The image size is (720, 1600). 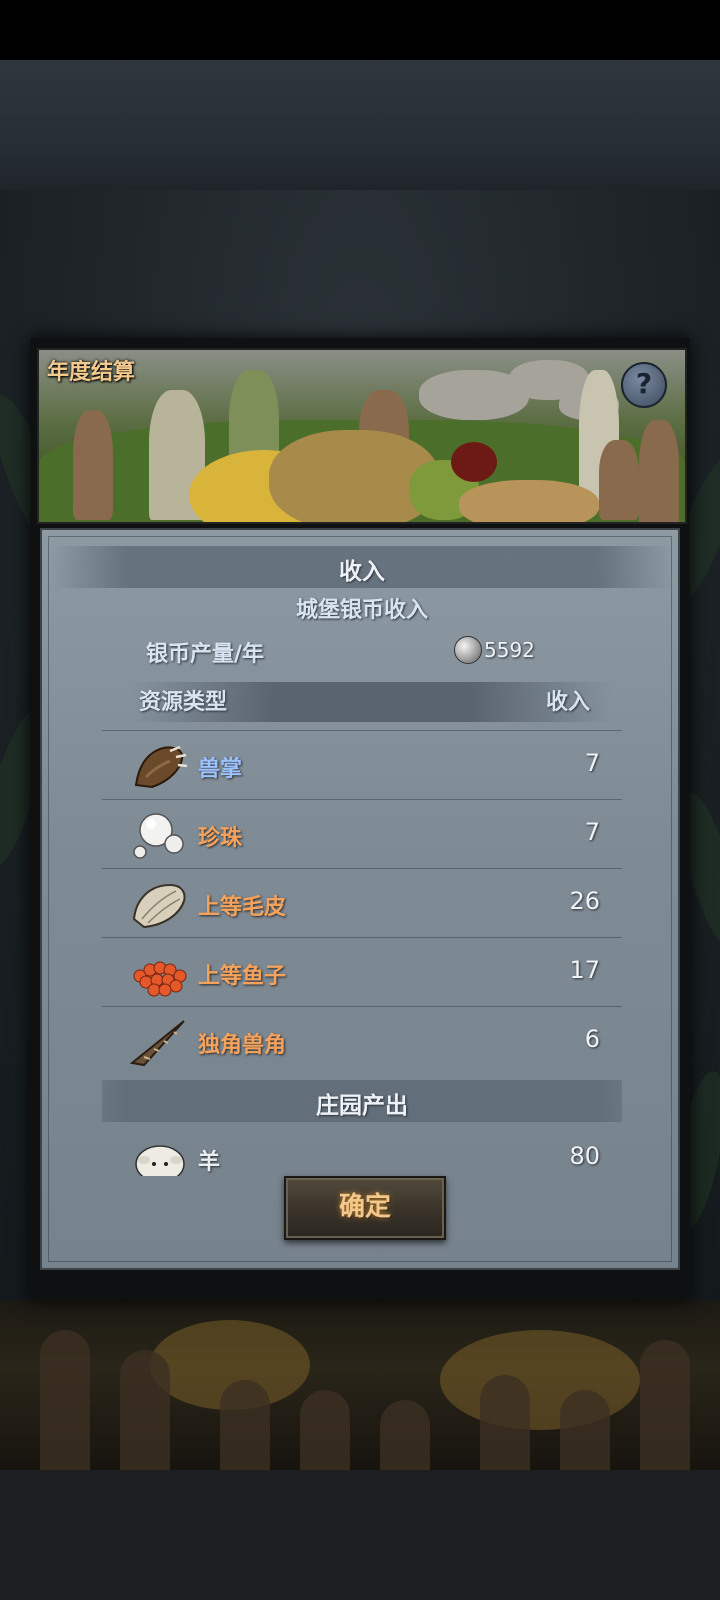 I want to click on resource-row: 珍珠 7, so click(x=362, y=834).